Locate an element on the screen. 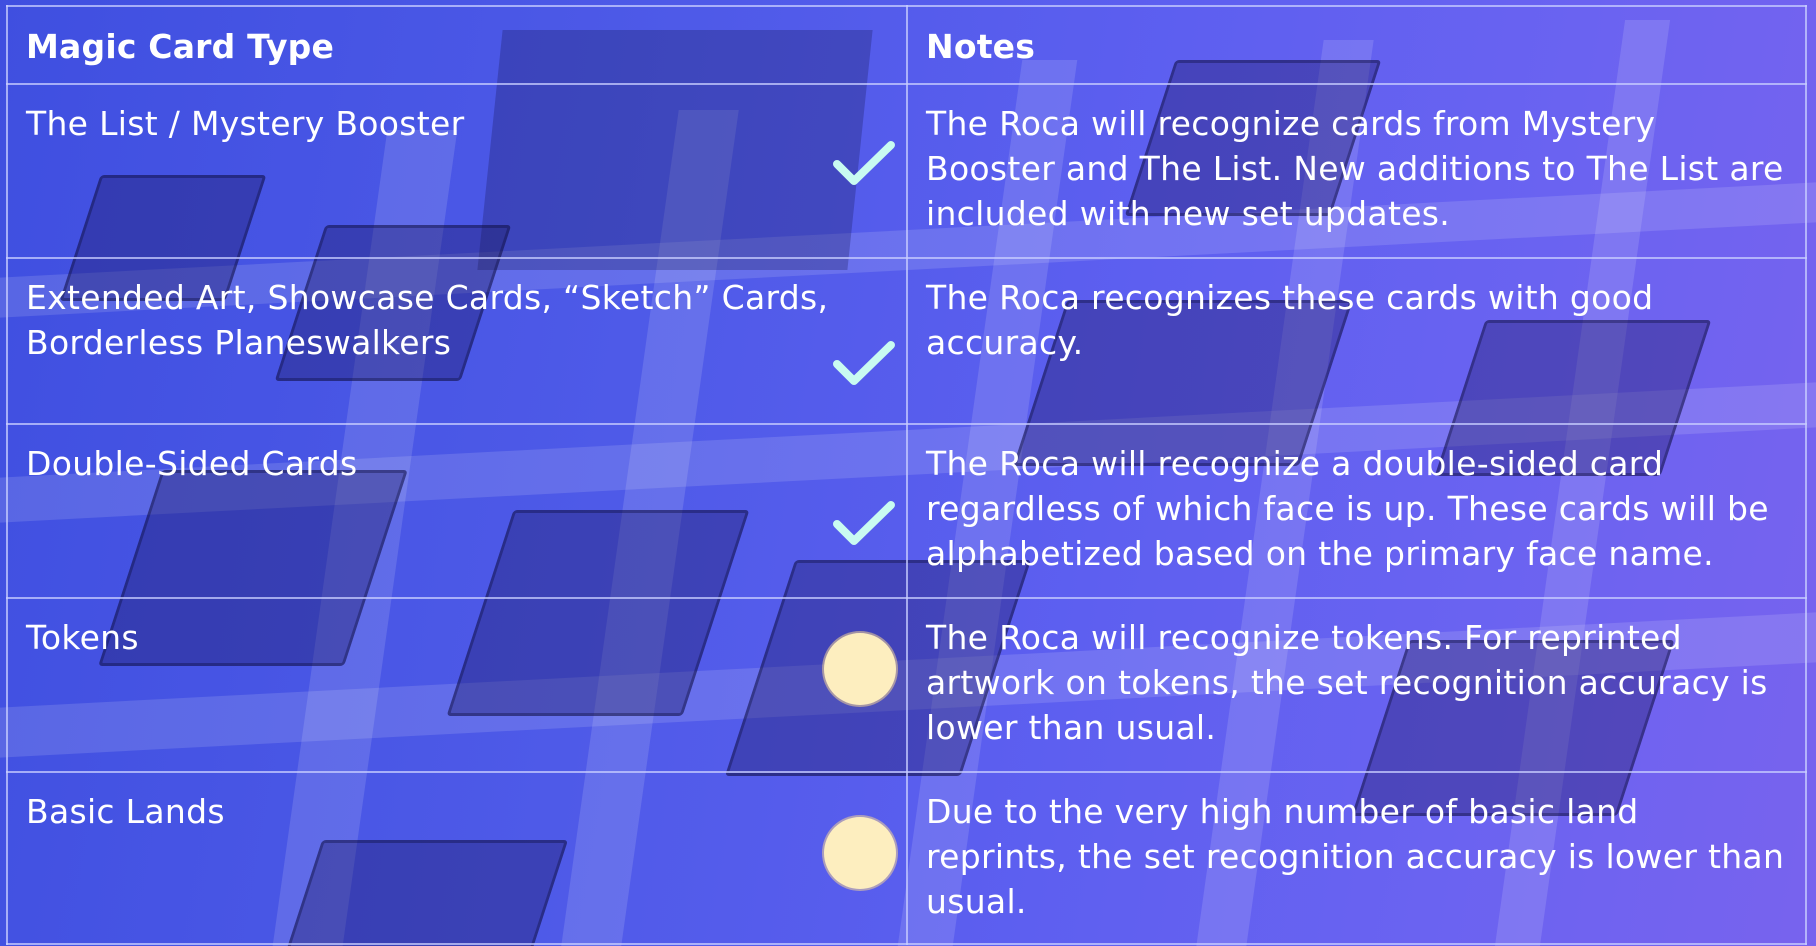 The height and width of the screenshot is (946, 1816). type-cell: The List / Mystery Booster is located at coordinates (457, 171).